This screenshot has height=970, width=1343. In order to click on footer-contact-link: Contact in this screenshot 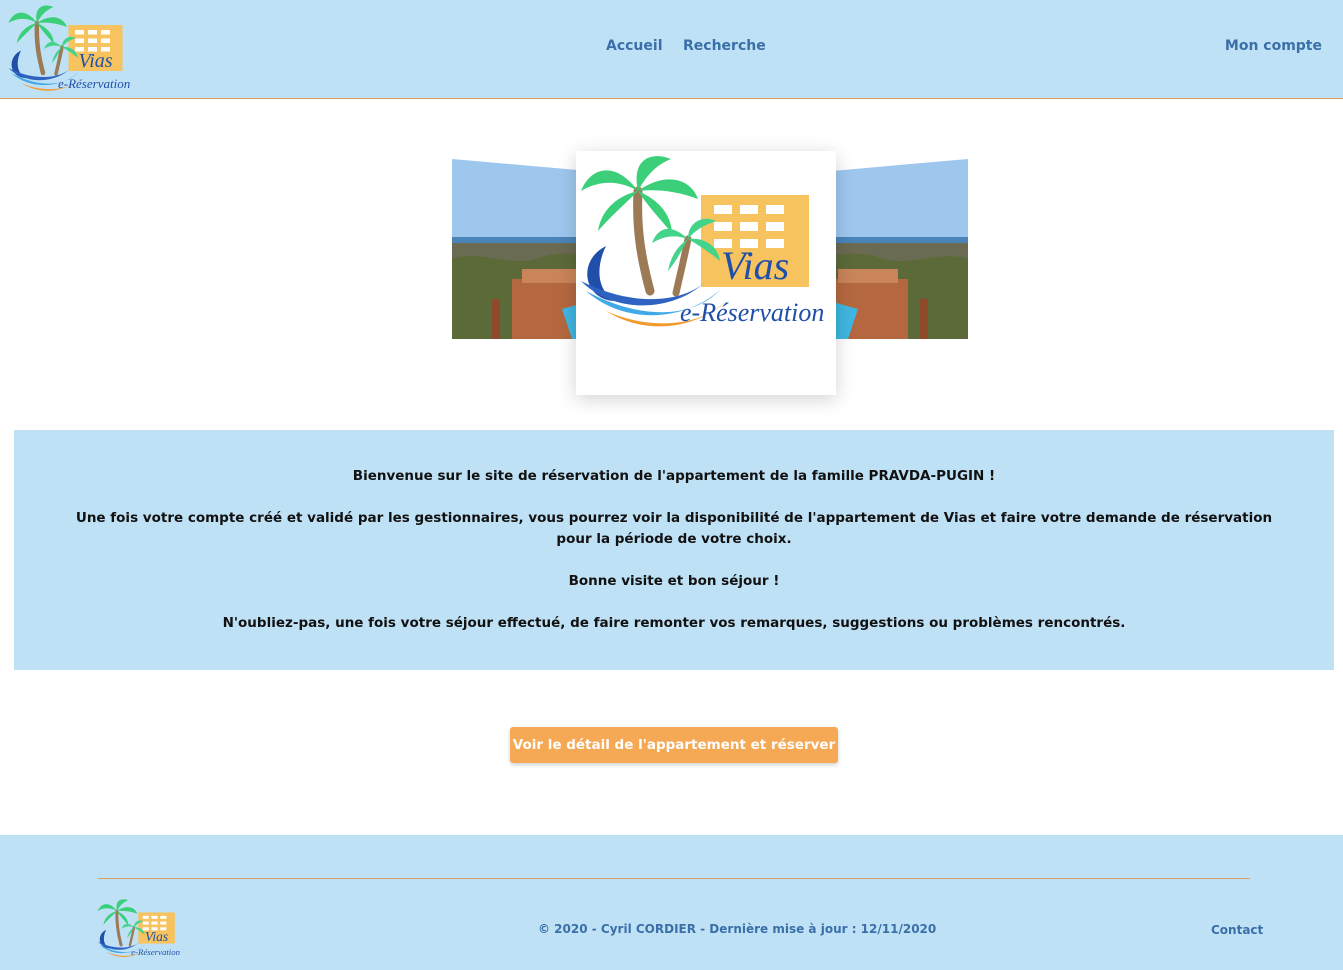, I will do `click(1237, 930)`.